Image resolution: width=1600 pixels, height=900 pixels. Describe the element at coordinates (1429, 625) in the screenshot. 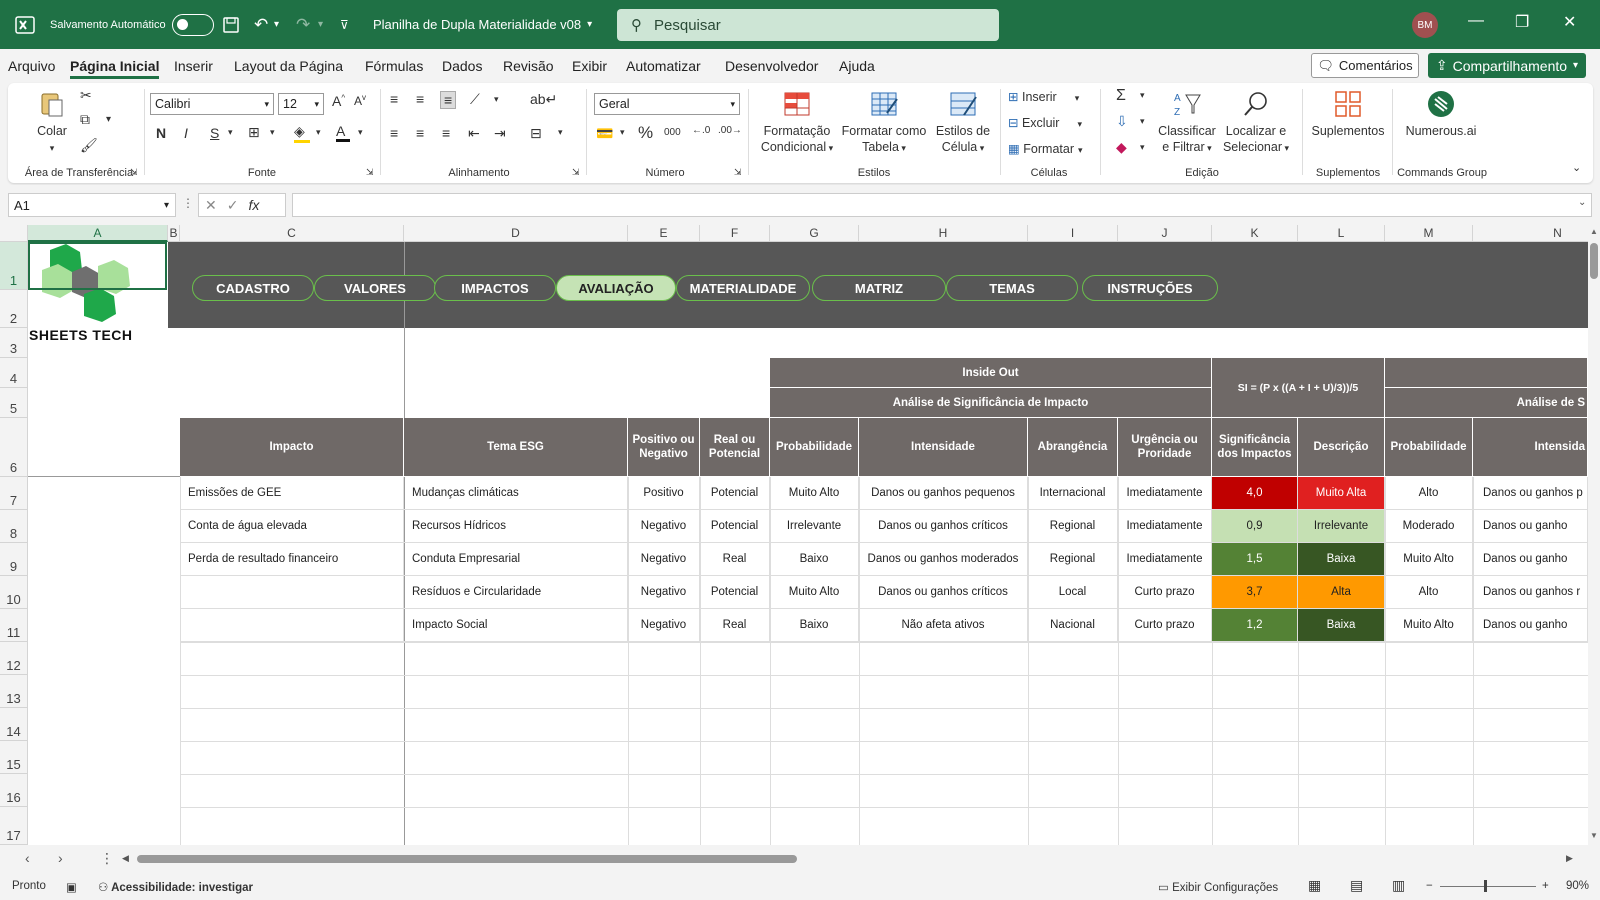

I see `cell-prob2: Muito Alto` at that location.